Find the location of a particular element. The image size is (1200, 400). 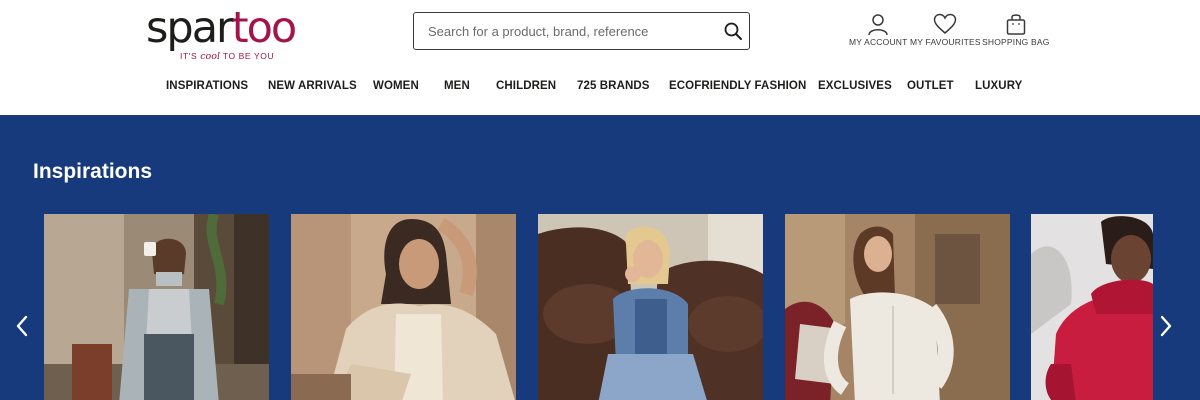

tagline-end: TO BE YOU is located at coordinates (247, 56).